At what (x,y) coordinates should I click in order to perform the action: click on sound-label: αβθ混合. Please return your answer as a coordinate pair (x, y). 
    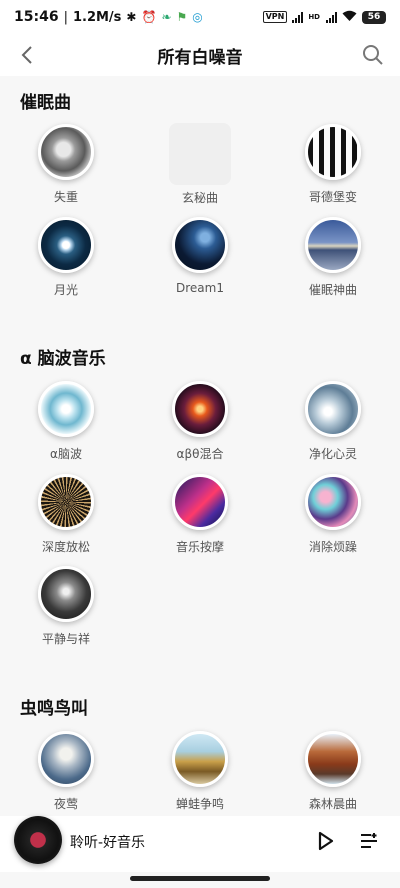
    Looking at the image, I should click on (200, 454).